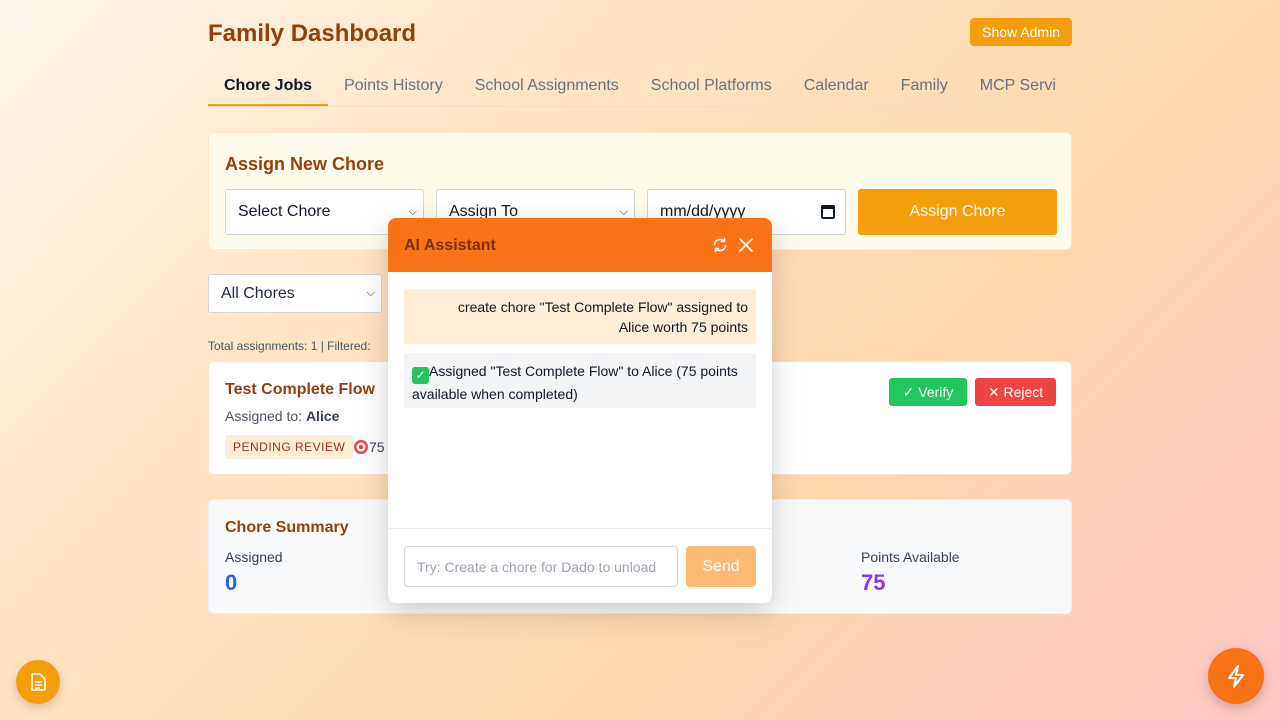 The height and width of the screenshot is (720, 1280). Describe the element at coordinates (393, 86) in the screenshot. I see `tab-points-history: Points History` at that location.